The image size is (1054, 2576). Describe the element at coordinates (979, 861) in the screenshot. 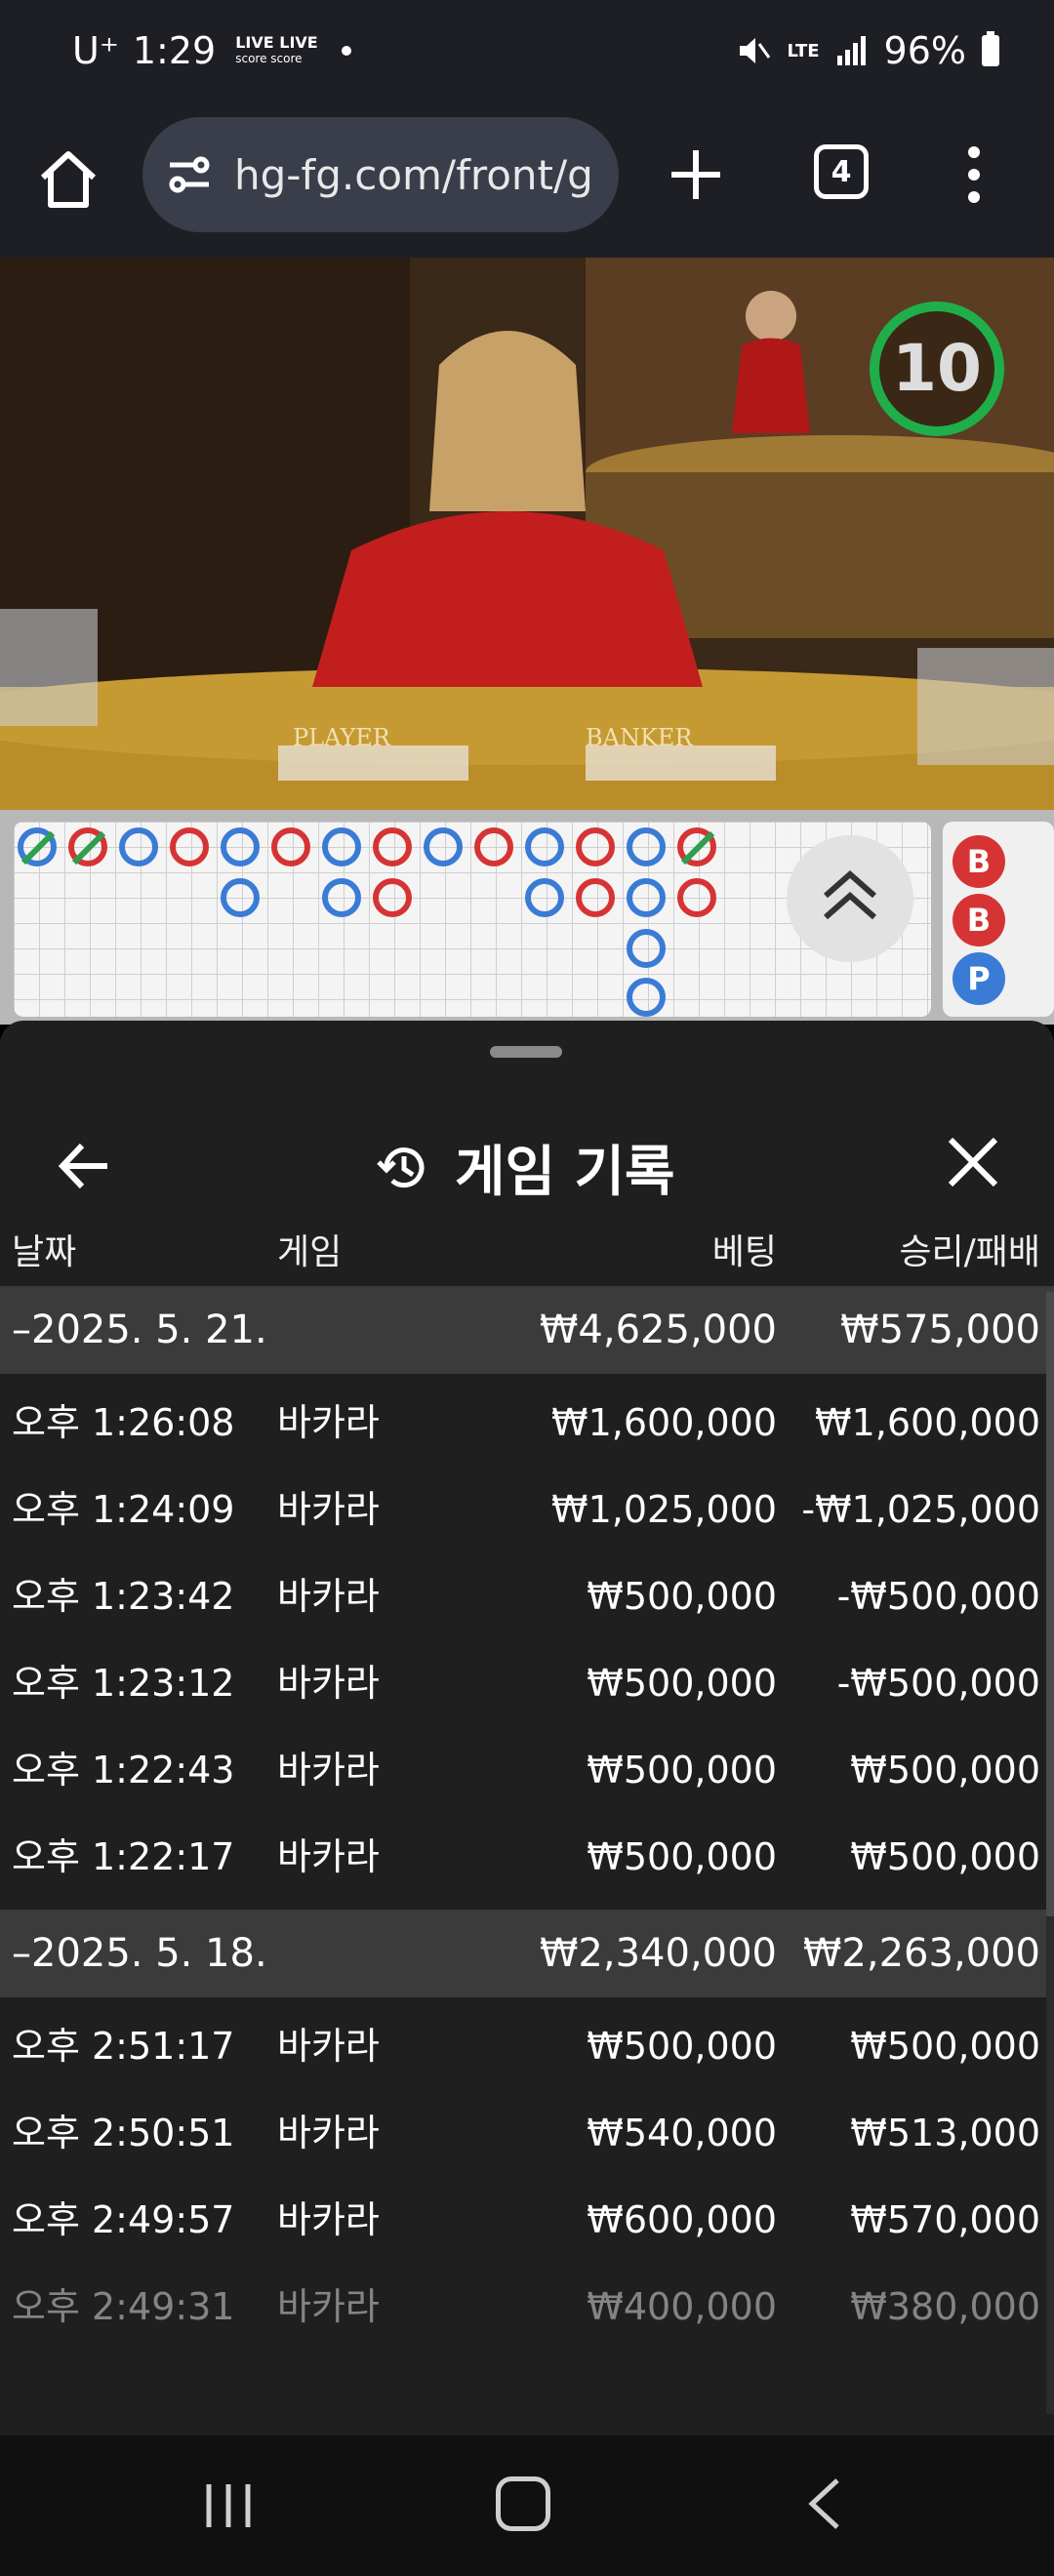

I see `side-bead-1: B` at that location.